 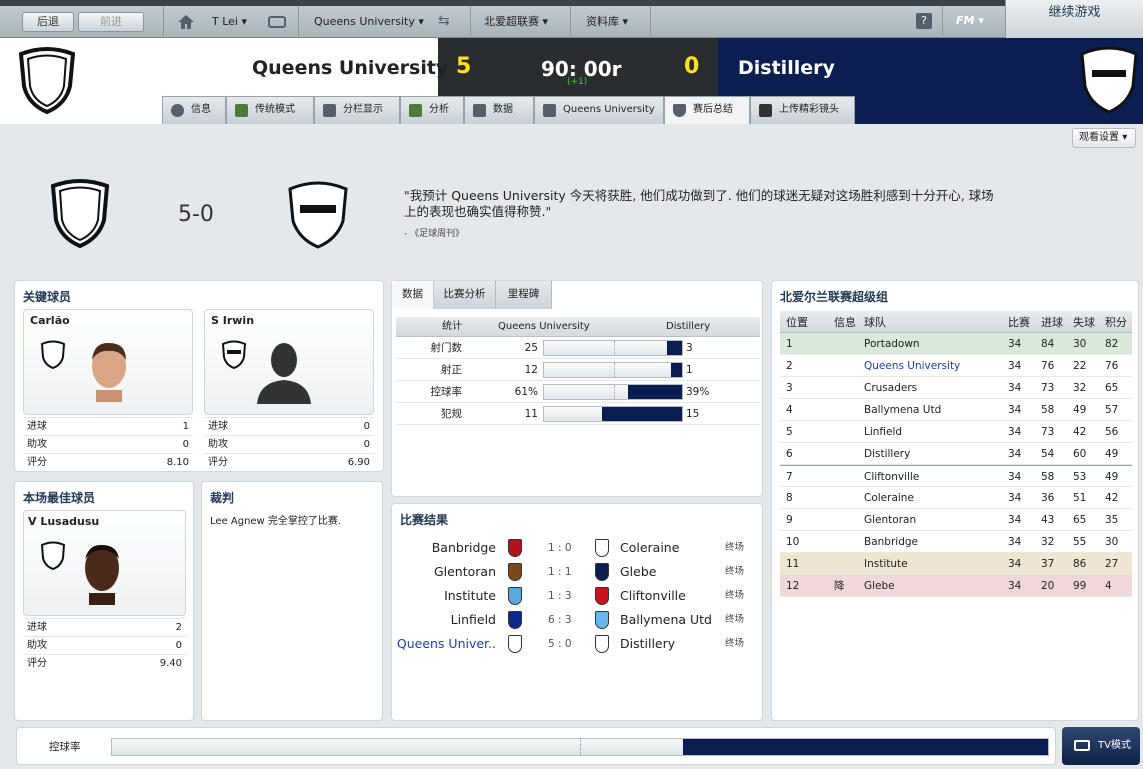 What do you see at coordinates (1099, 137) in the screenshot?
I see `view-settings-label: 观看设置` at bounding box center [1099, 137].